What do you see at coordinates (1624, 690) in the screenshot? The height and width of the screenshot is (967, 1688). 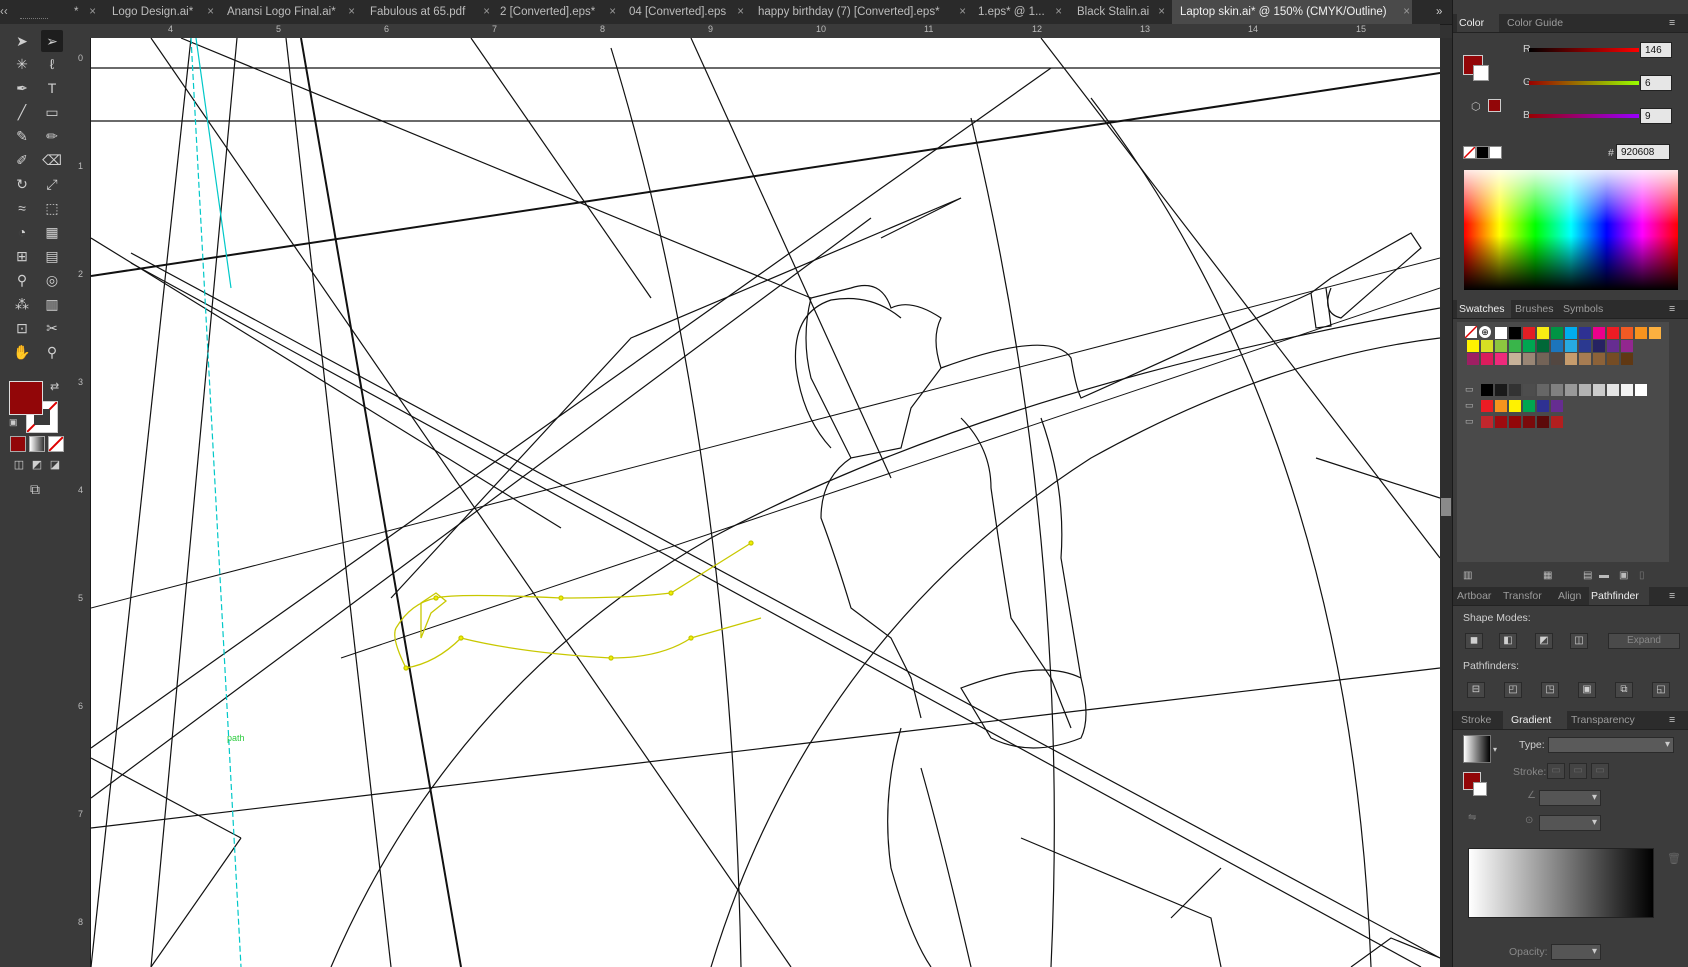 I see `outline-icon: ⧉` at bounding box center [1624, 690].